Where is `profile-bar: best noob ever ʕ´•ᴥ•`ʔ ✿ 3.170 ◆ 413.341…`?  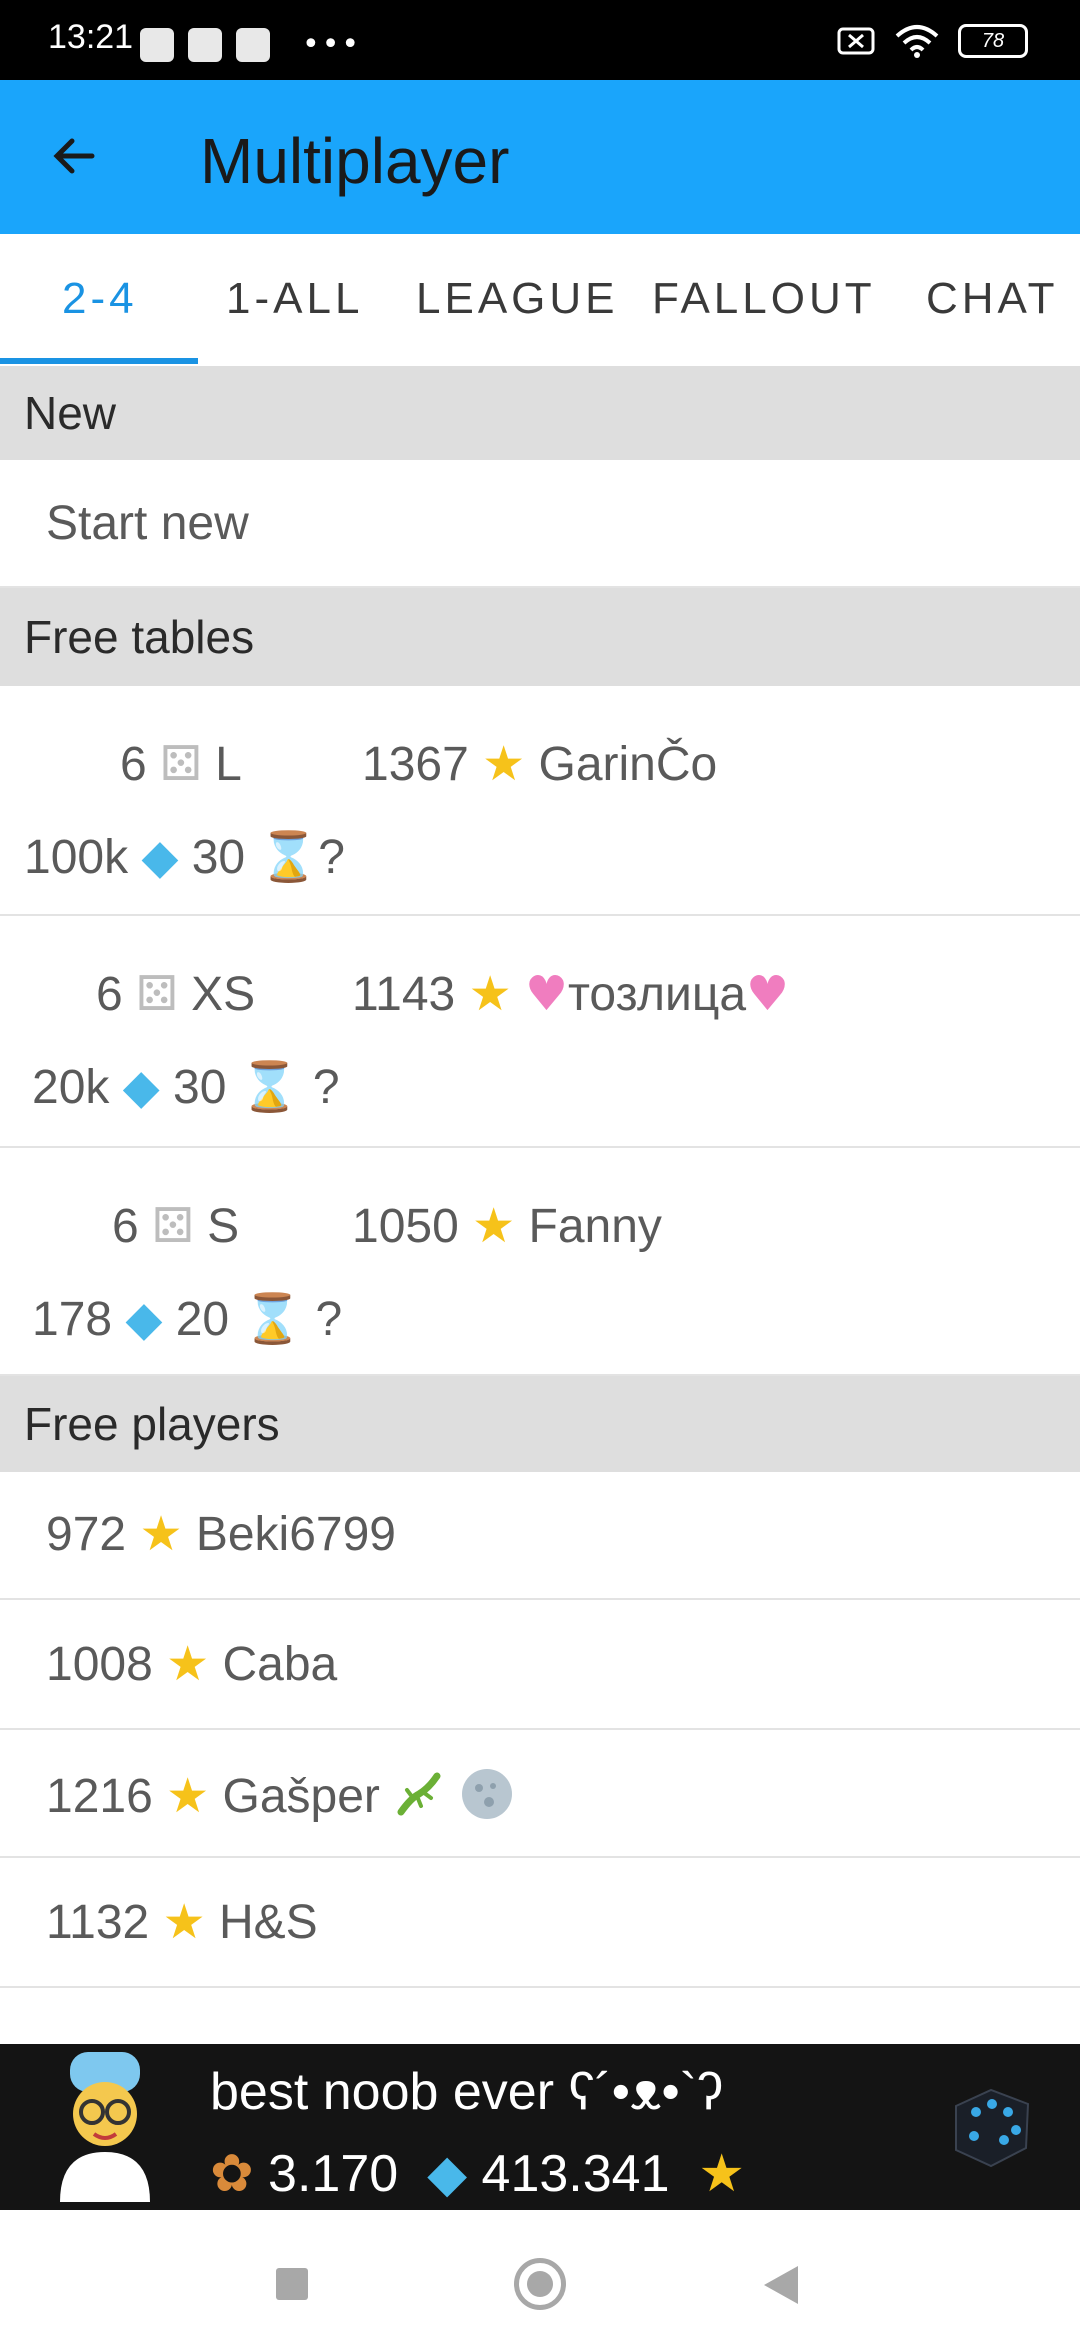 profile-bar: best noob ever ʕ´•ᴥ•`ʔ ✿ 3.170 ◆ 413.341… is located at coordinates (540, 2127).